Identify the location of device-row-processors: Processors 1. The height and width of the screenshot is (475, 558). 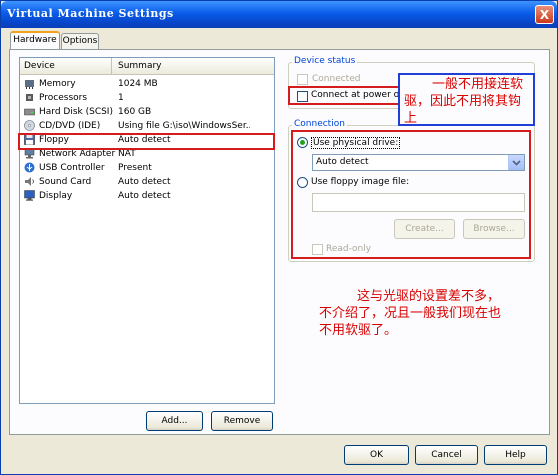
(147, 98).